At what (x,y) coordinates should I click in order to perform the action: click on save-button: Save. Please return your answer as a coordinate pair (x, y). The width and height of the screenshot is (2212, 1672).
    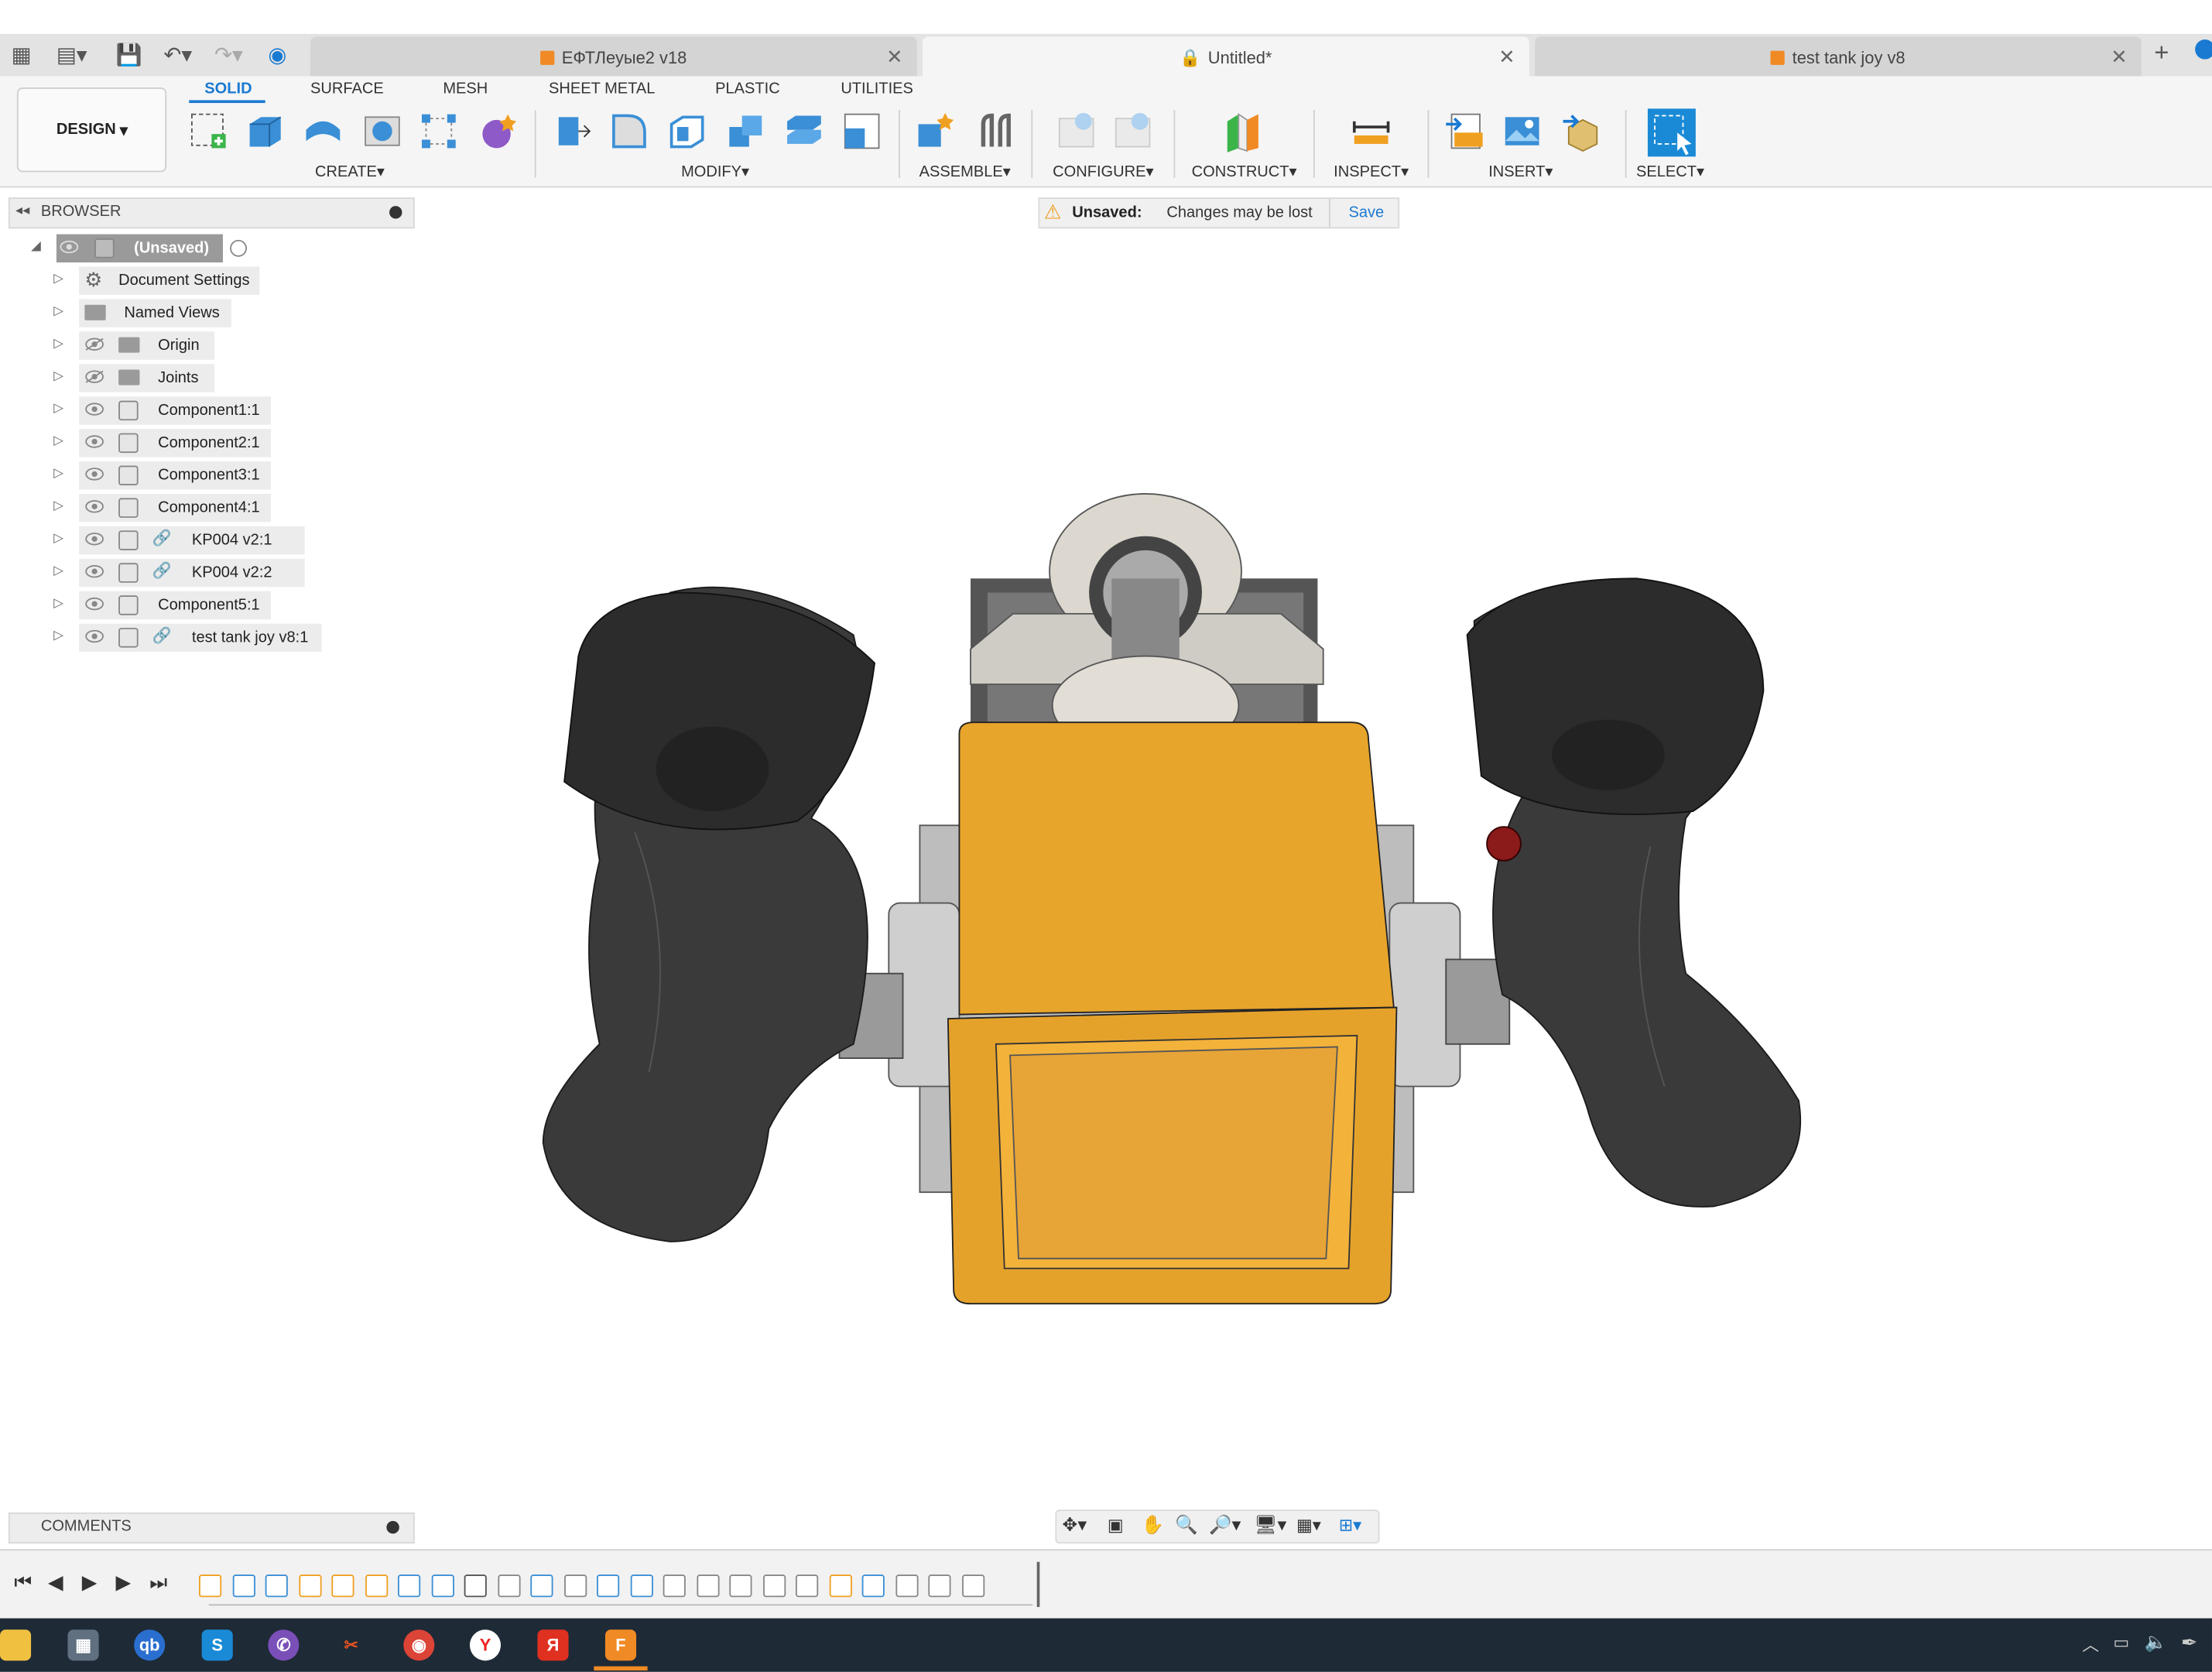
    Looking at the image, I should click on (1367, 213).